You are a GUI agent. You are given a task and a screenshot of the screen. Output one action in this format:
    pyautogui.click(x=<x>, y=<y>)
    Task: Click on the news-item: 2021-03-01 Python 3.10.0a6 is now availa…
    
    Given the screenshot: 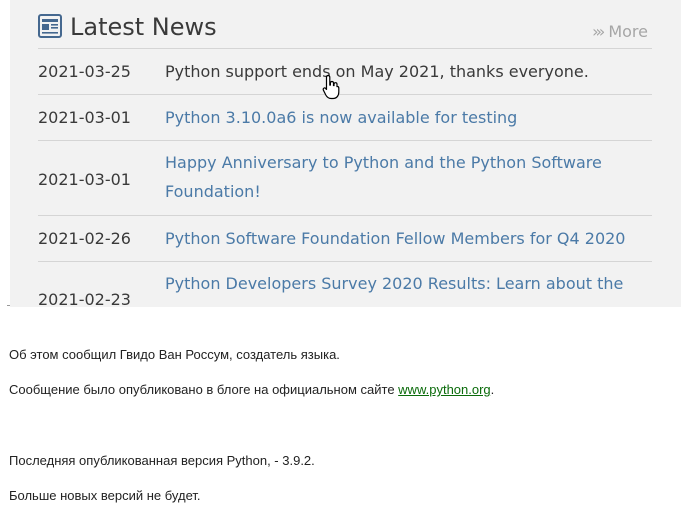 What is the action you would take?
    pyautogui.click(x=345, y=118)
    